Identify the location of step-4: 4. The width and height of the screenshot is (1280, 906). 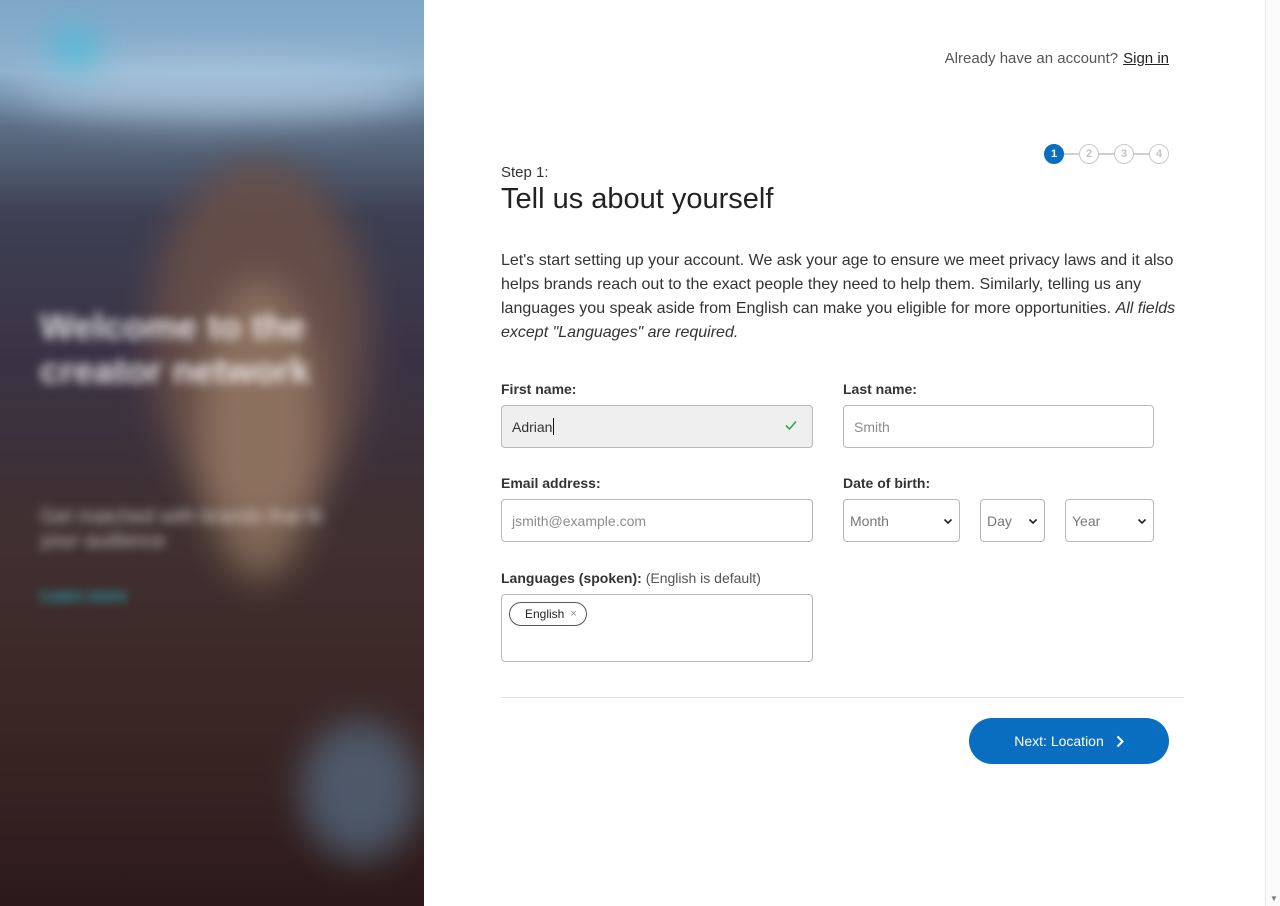
(1159, 154).